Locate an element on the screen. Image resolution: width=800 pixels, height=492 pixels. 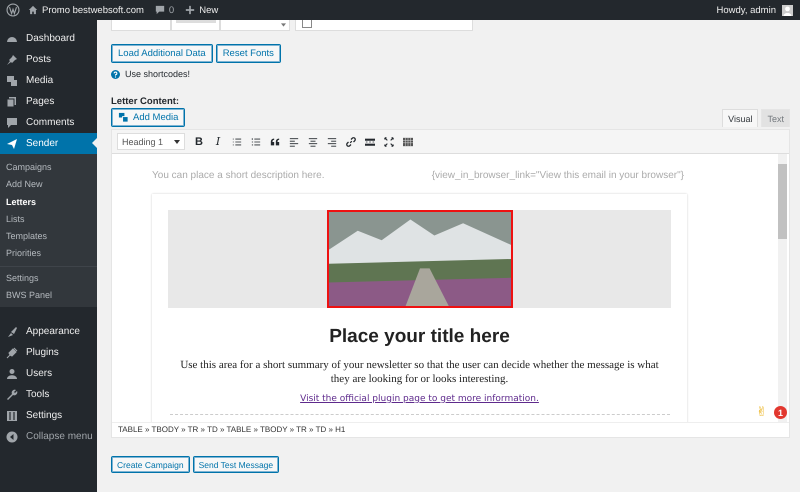
new-link: New is located at coordinates (201, 10).